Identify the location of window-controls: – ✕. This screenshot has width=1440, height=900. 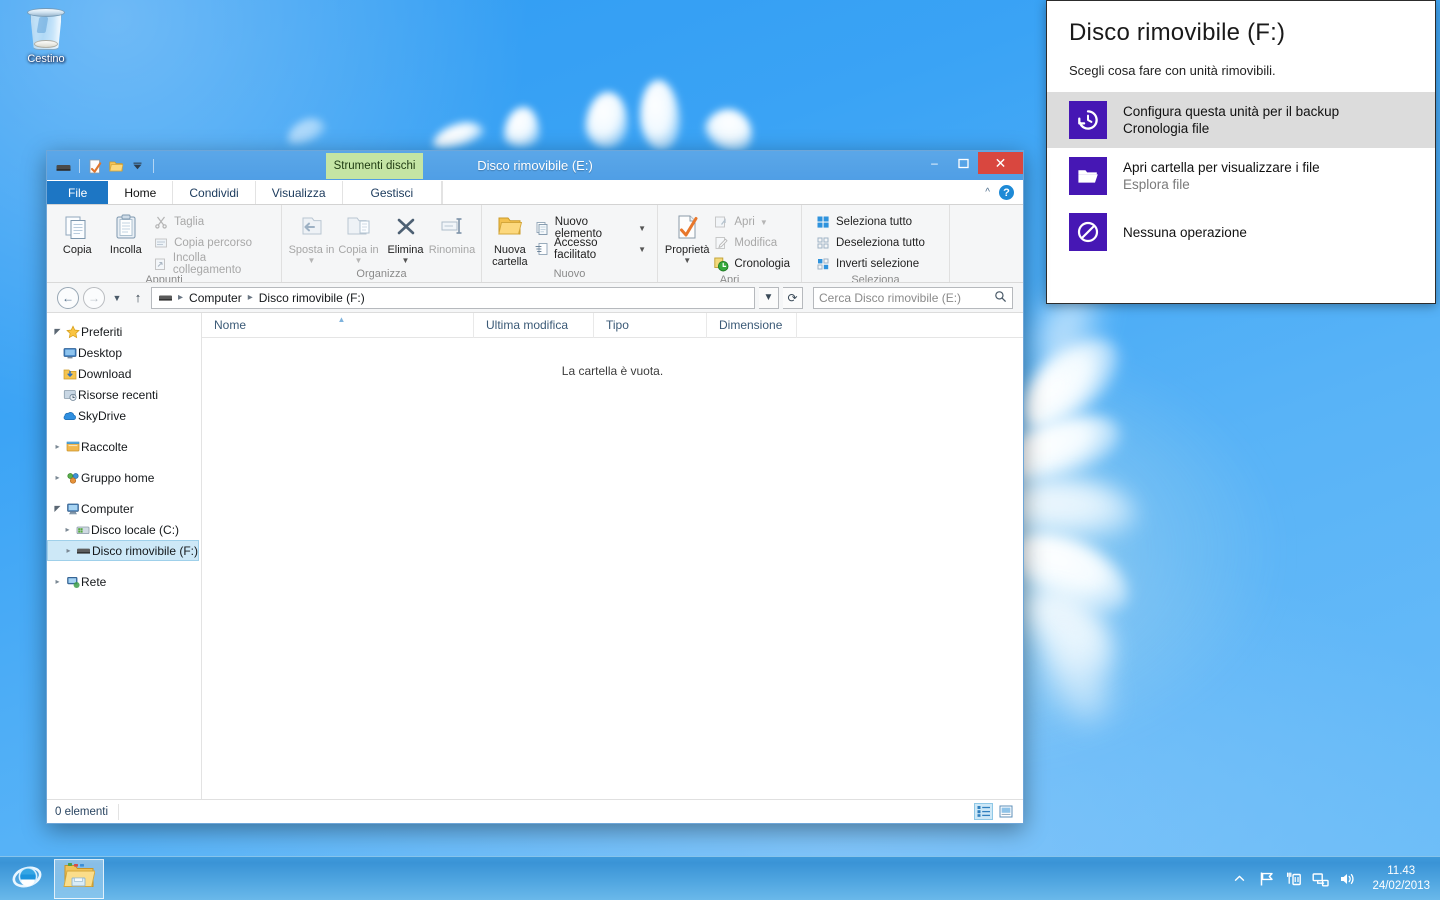
(971, 166).